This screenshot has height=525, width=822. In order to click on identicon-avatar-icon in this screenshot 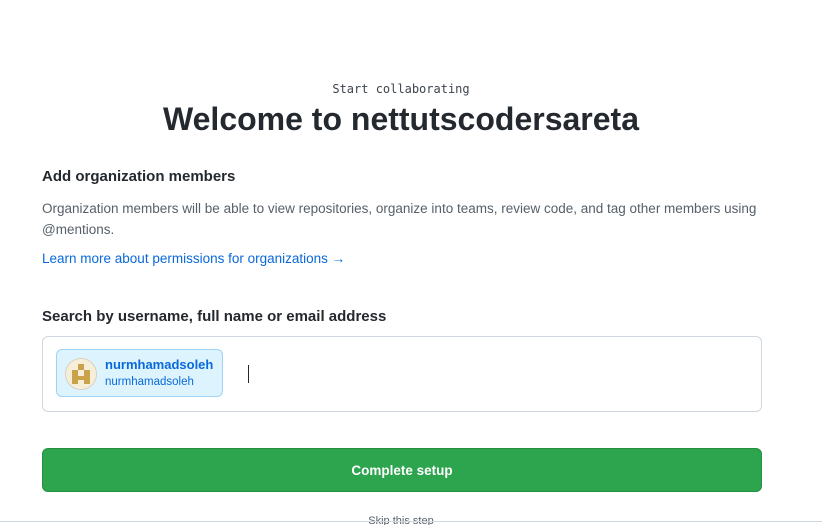, I will do `click(81, 374)`.